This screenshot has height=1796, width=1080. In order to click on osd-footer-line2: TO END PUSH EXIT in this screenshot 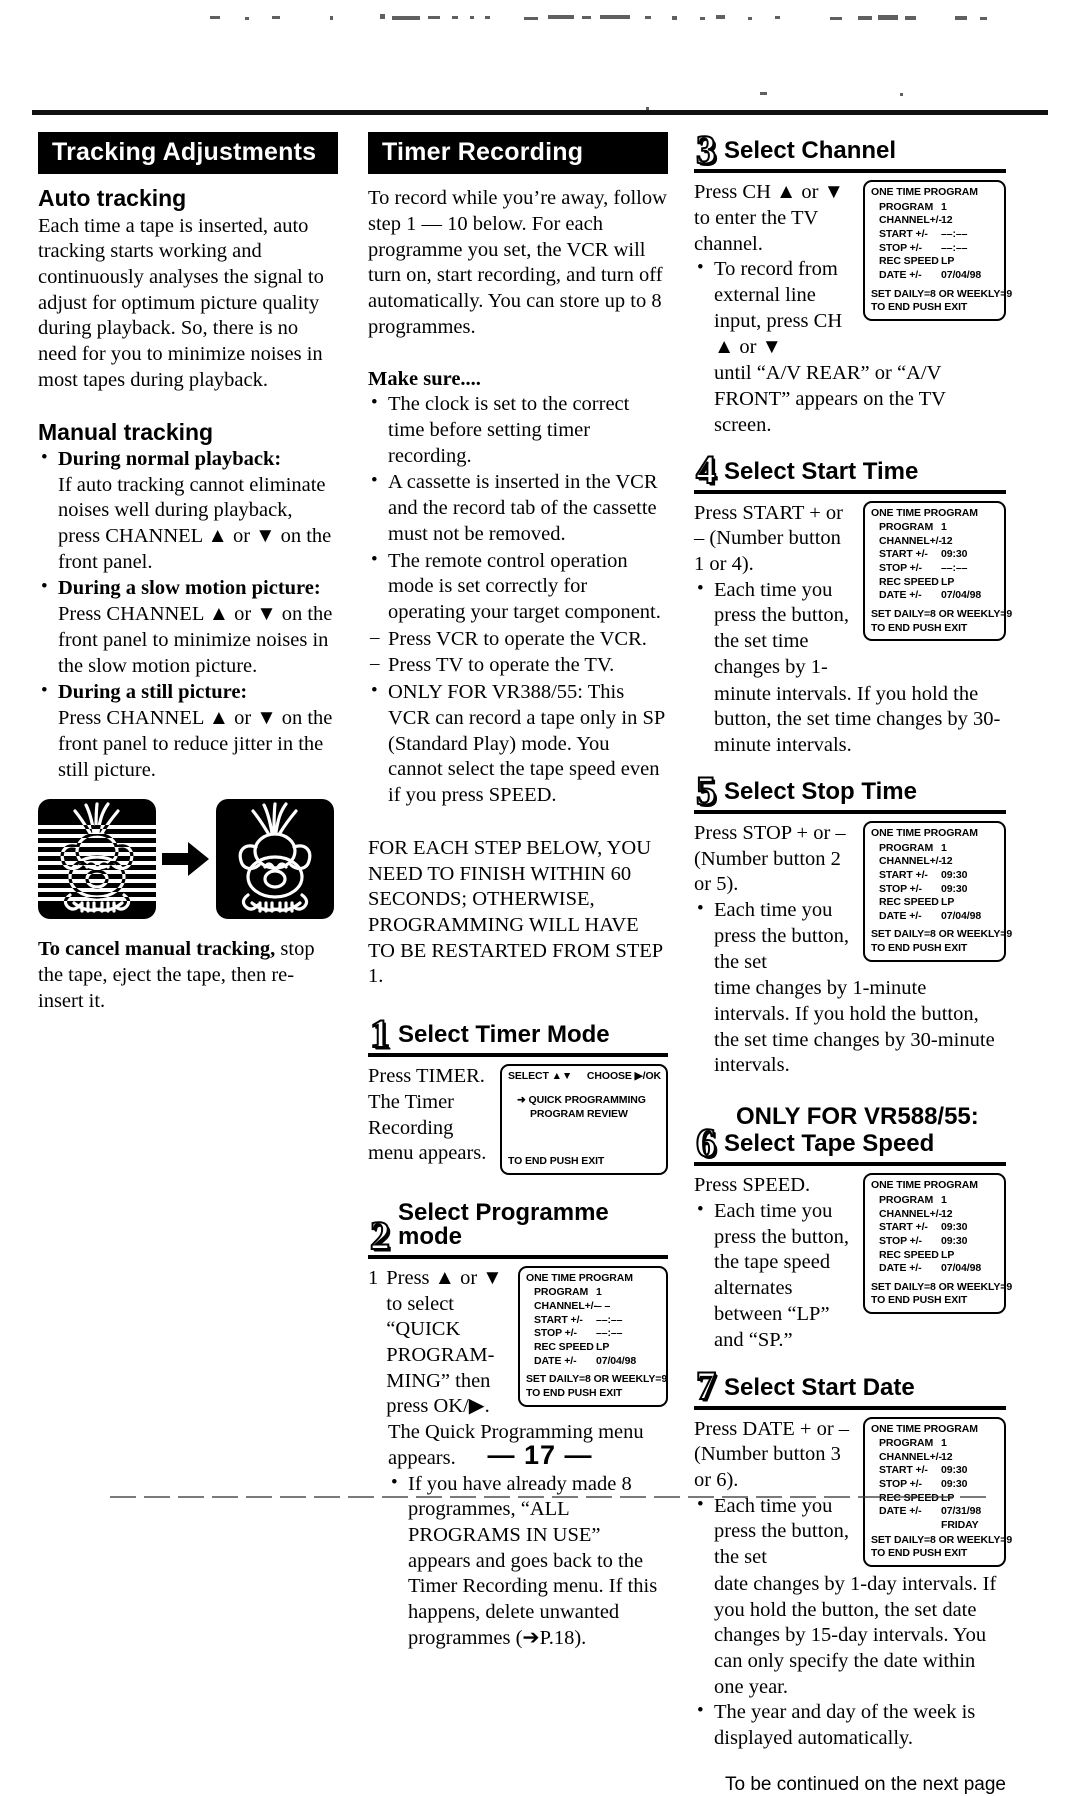, I will do `click(919, 948)`.